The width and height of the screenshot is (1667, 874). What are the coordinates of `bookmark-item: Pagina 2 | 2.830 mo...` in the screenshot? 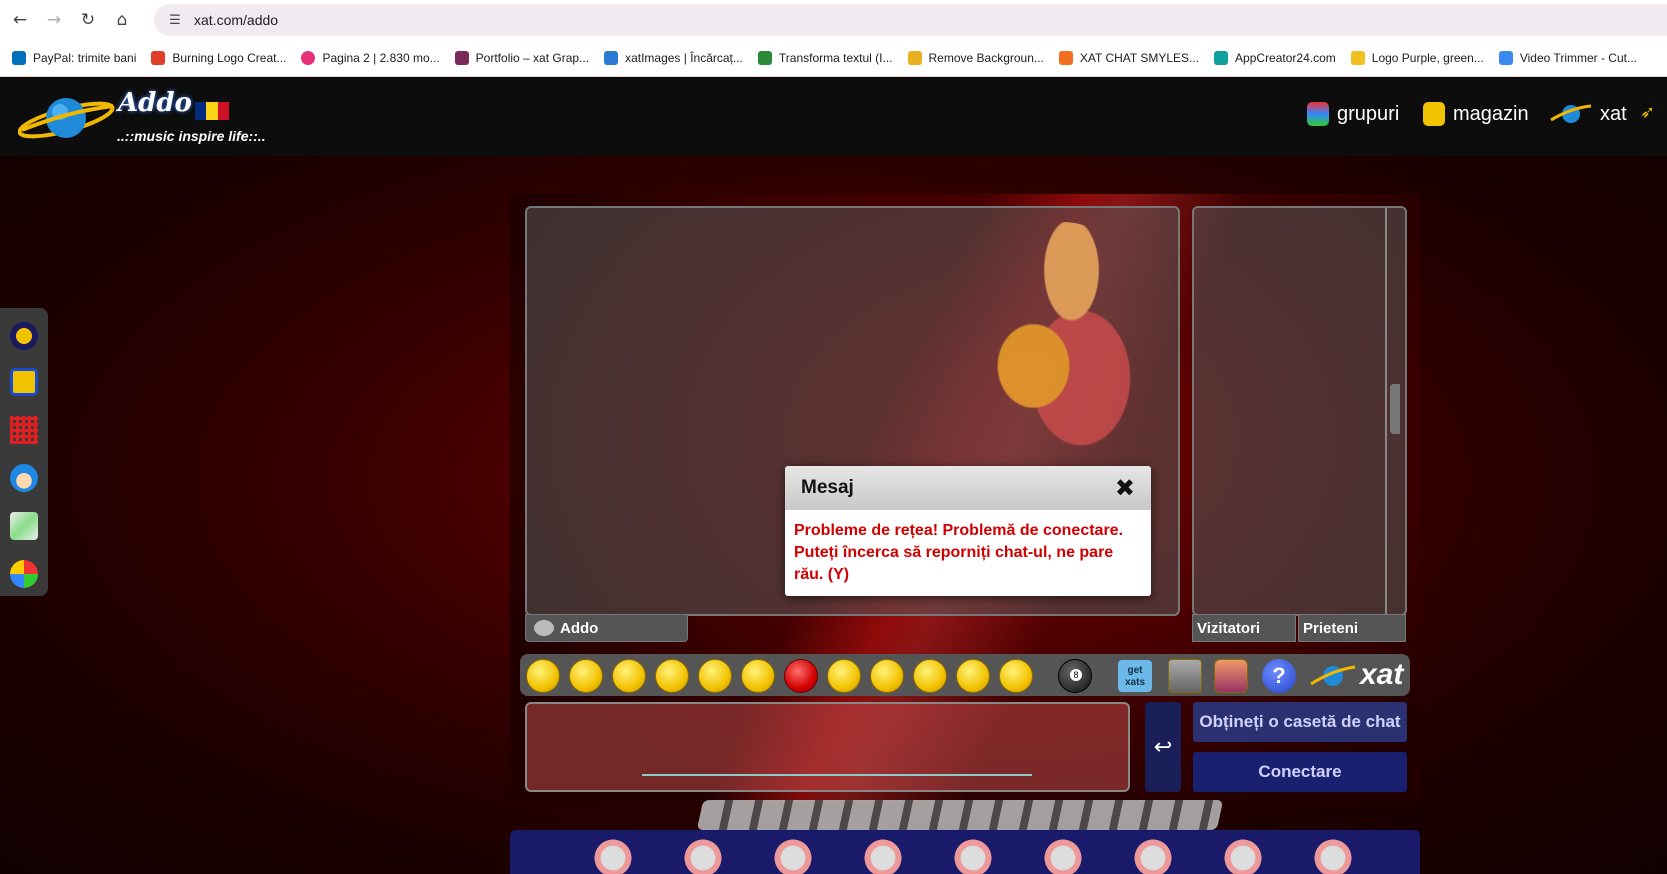 It's located at (370, 58).